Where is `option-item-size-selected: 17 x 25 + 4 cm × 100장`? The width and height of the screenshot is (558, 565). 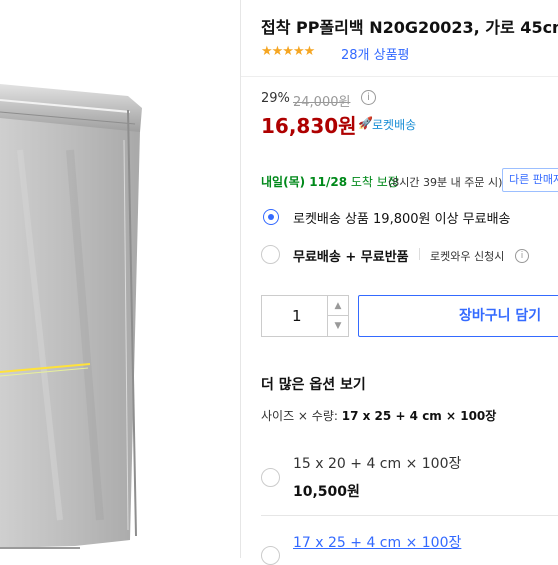 option-item-size-selected: 17 x 25 + 4 cm × 100장 is located at coordinates (377, 542).